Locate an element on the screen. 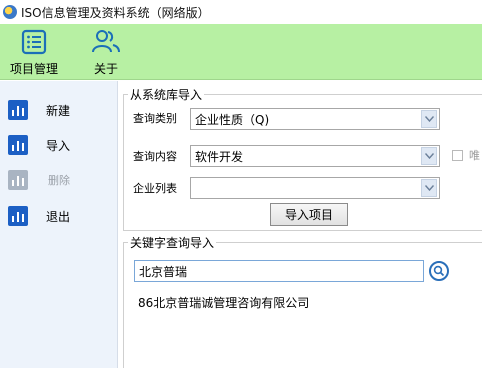 This screenshot has height=368, width=482. project-management-button: 项目管理 is located at coordinates (34, 52).